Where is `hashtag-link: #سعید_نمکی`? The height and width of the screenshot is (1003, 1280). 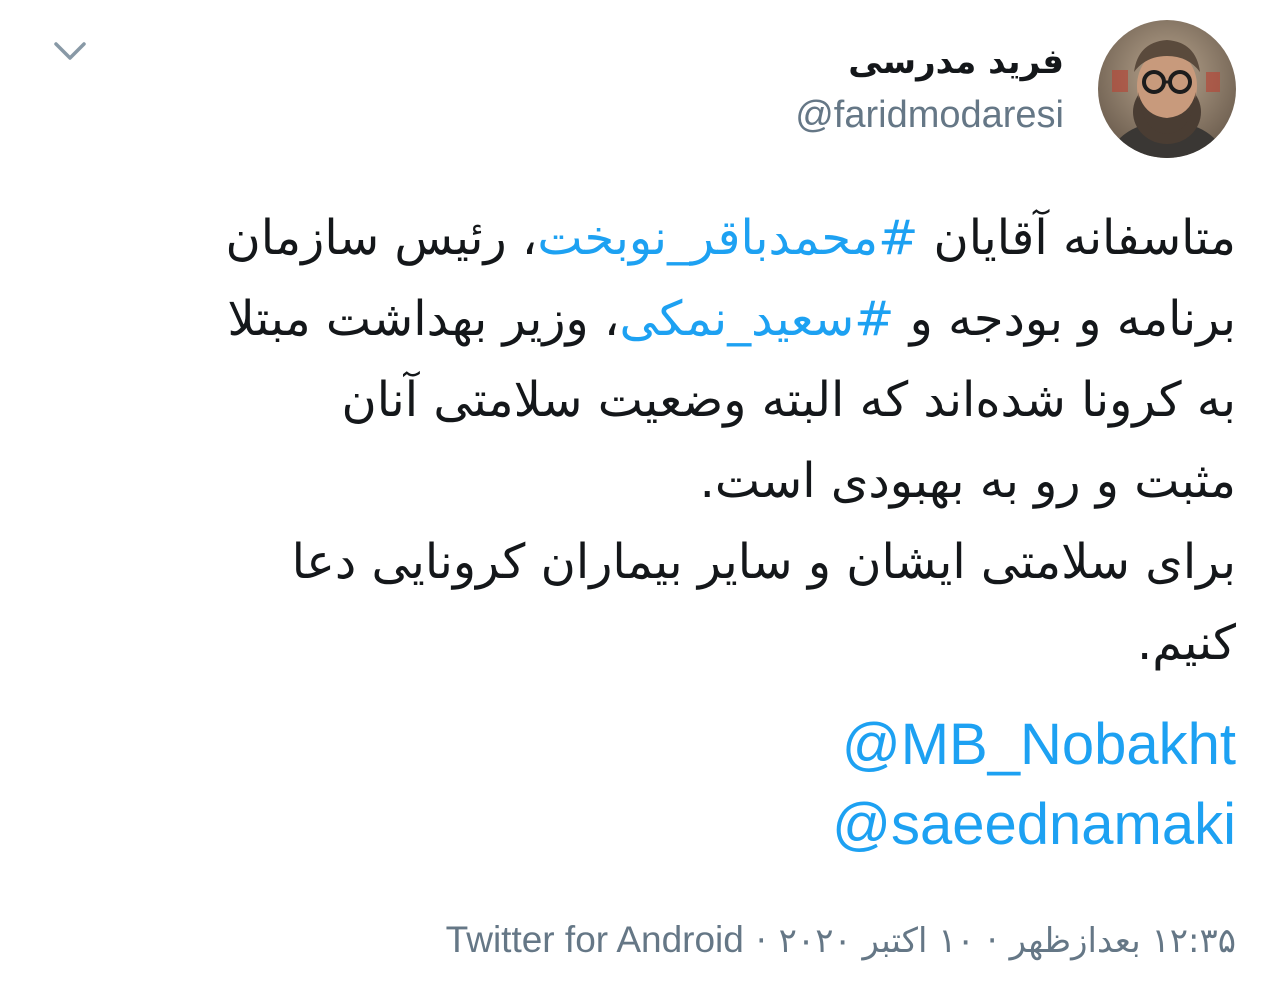 hashtag-link: #سعید_نمکی is located at coordinates (756, 319).